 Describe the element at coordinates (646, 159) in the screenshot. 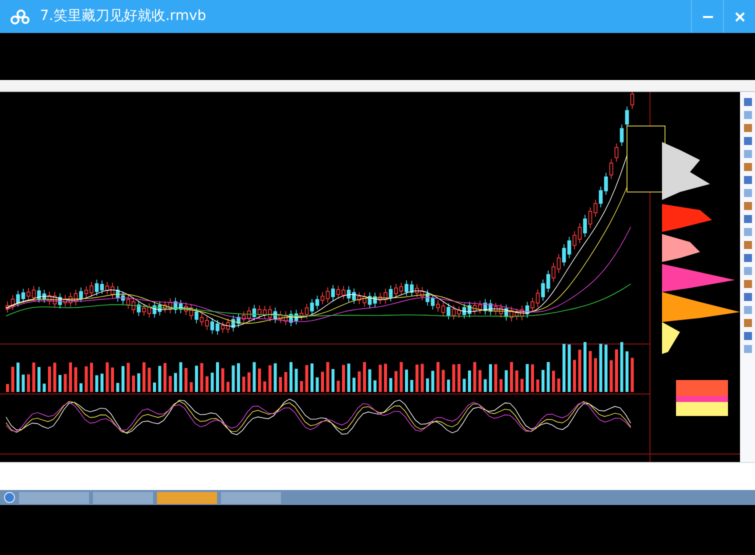

I see `info-popup` at that location.